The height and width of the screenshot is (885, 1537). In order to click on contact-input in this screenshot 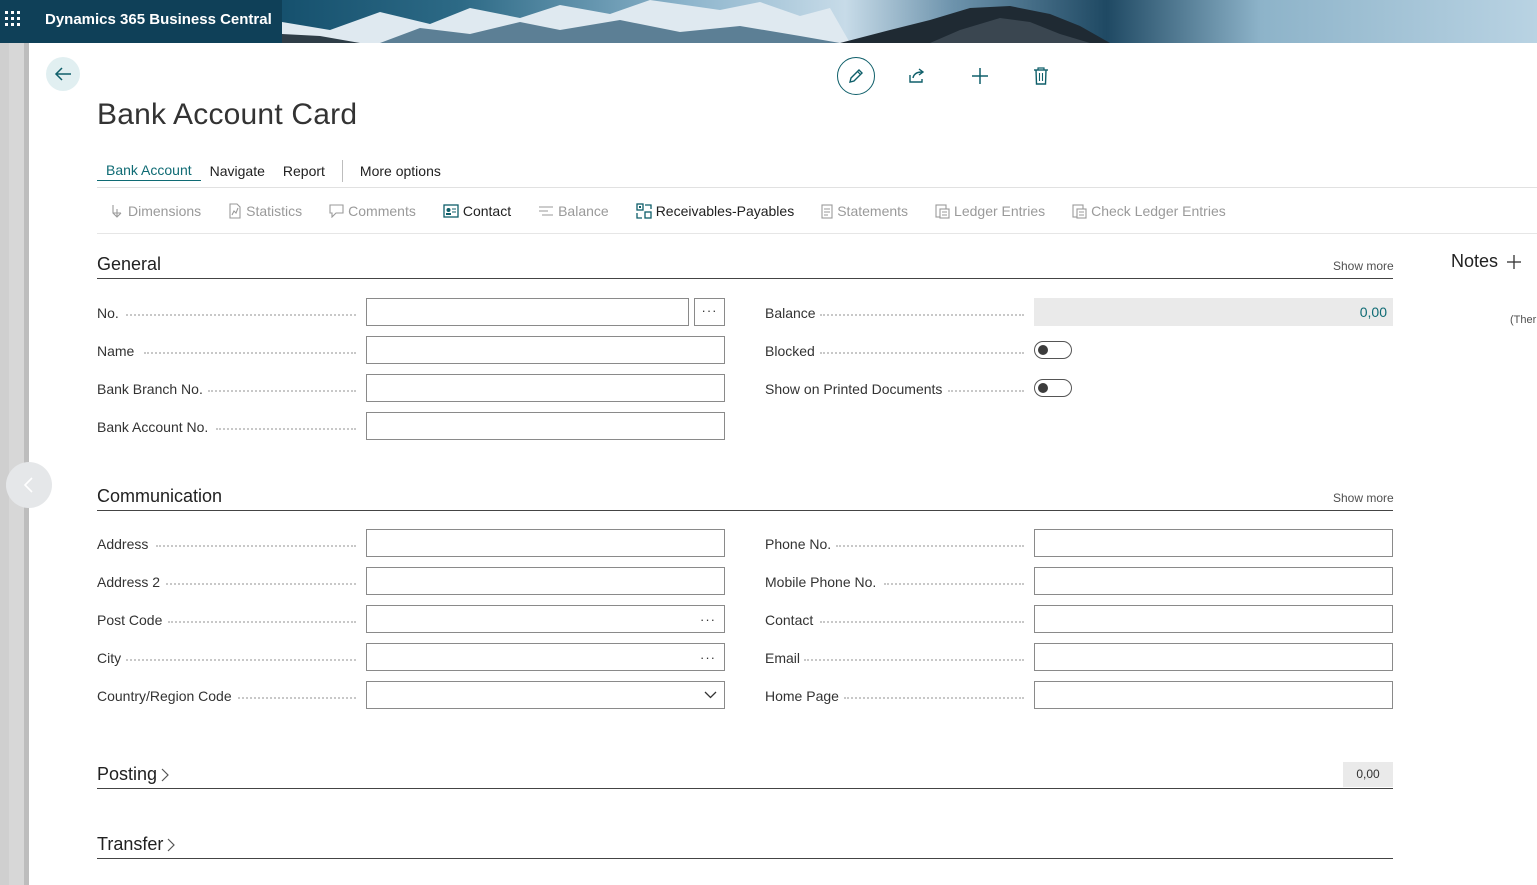, I will do `click(1213, 619)`.